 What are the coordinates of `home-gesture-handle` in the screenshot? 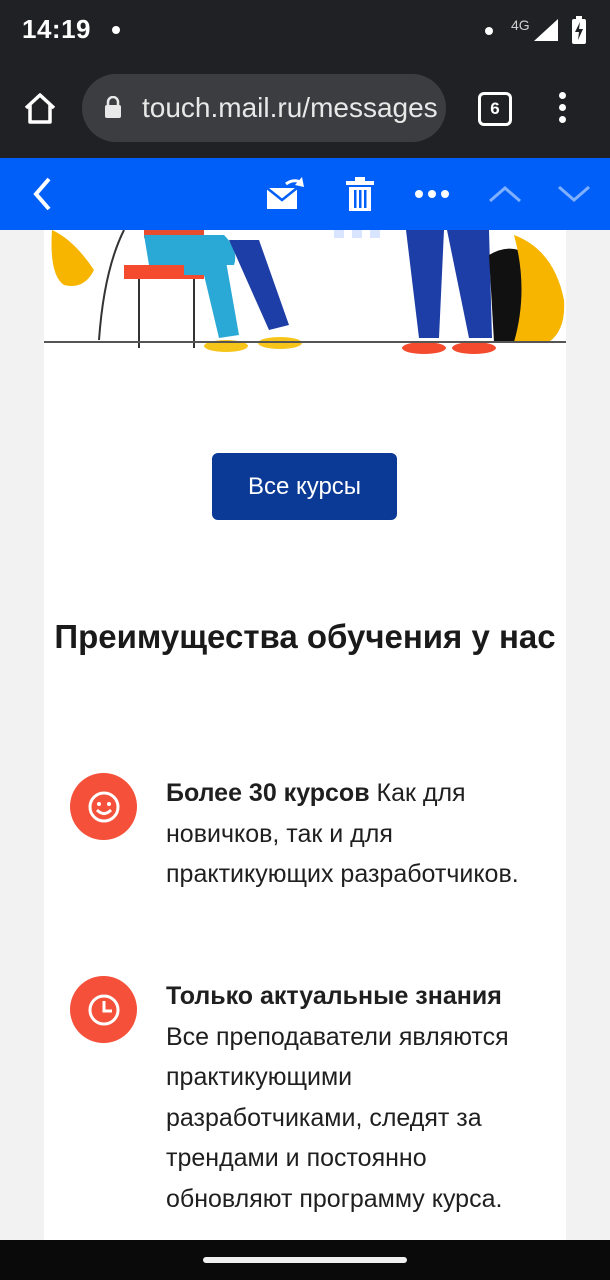 It's located at (305, 1260).